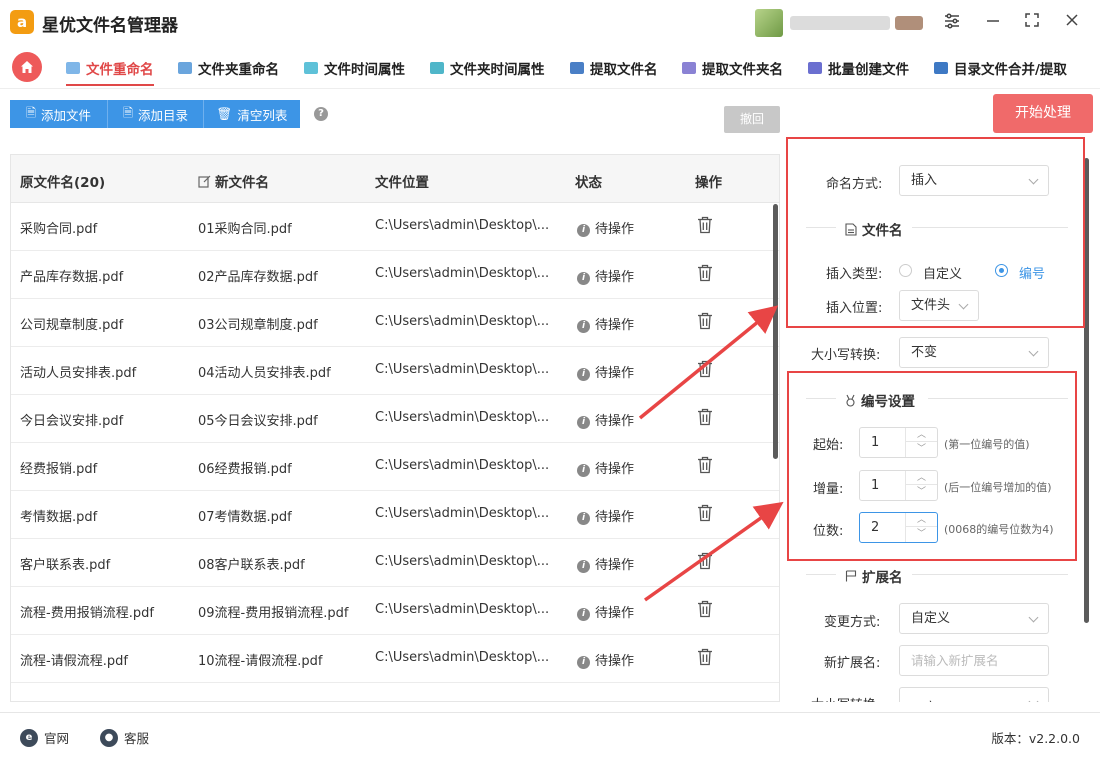 This screenshot has width=1100, height=760. What do you see at coordinates (402, 181) in the screenshot?
I see `header-location: 文件位置` at bounding box center [402, 181].